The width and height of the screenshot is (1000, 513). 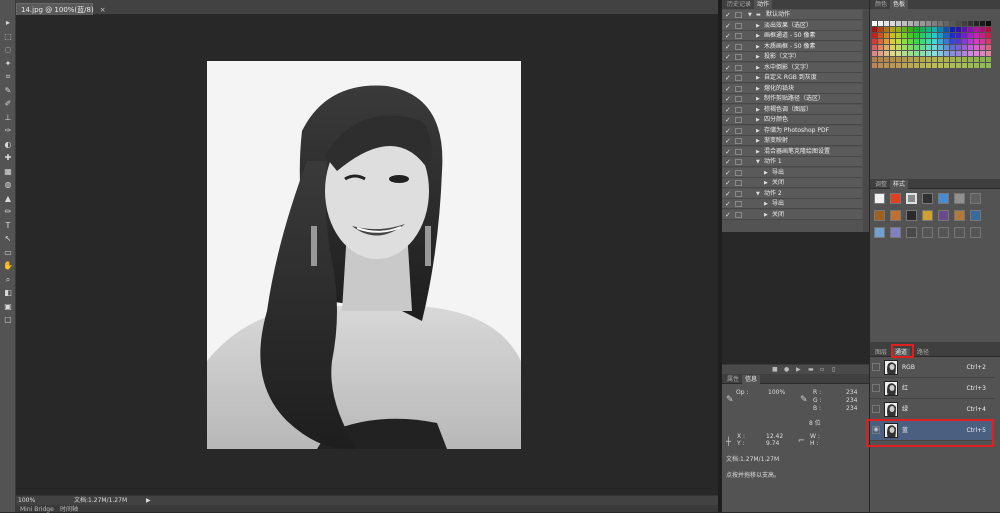 I want to click on action-row: ✓ ▶ 画框通道 - 50 像素, so click(x=792, y=36).